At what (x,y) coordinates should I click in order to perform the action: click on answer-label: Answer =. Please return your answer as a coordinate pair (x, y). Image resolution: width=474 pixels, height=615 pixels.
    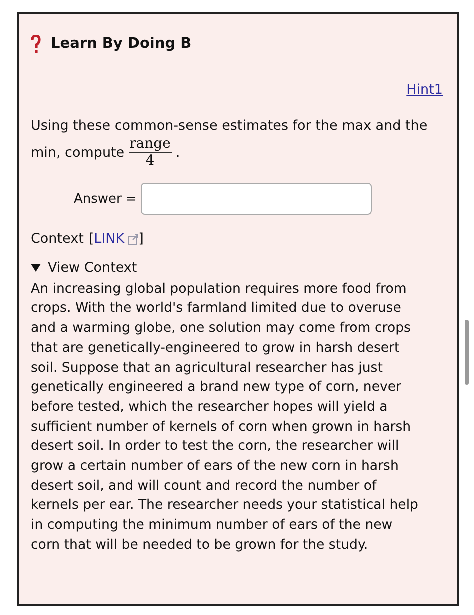
    Looking at the image, I should click on (105, 199).